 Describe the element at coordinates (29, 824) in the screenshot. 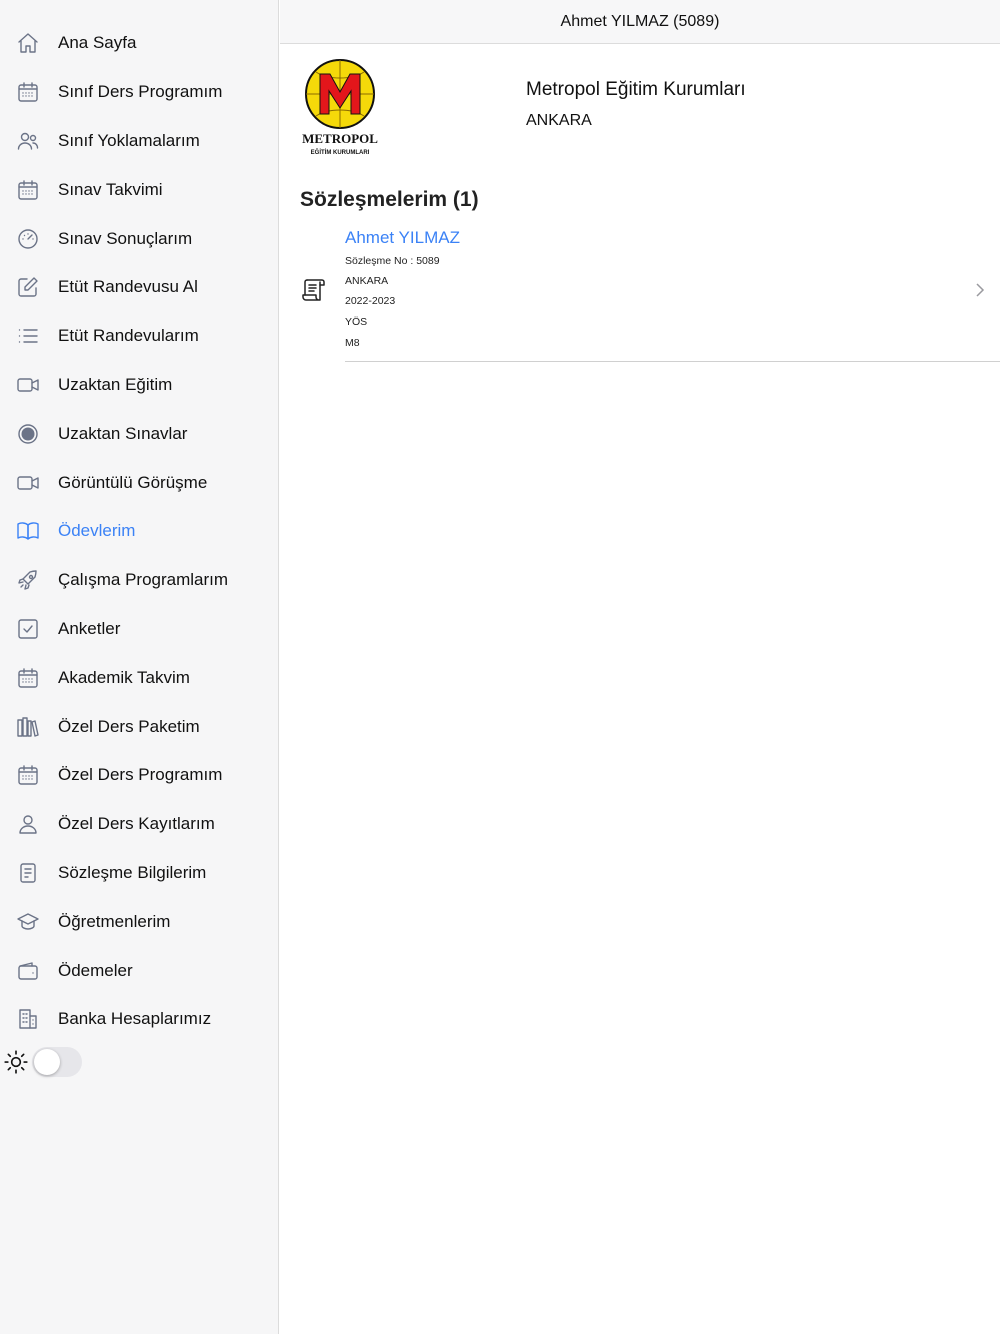

I see `user-icon` at that location.